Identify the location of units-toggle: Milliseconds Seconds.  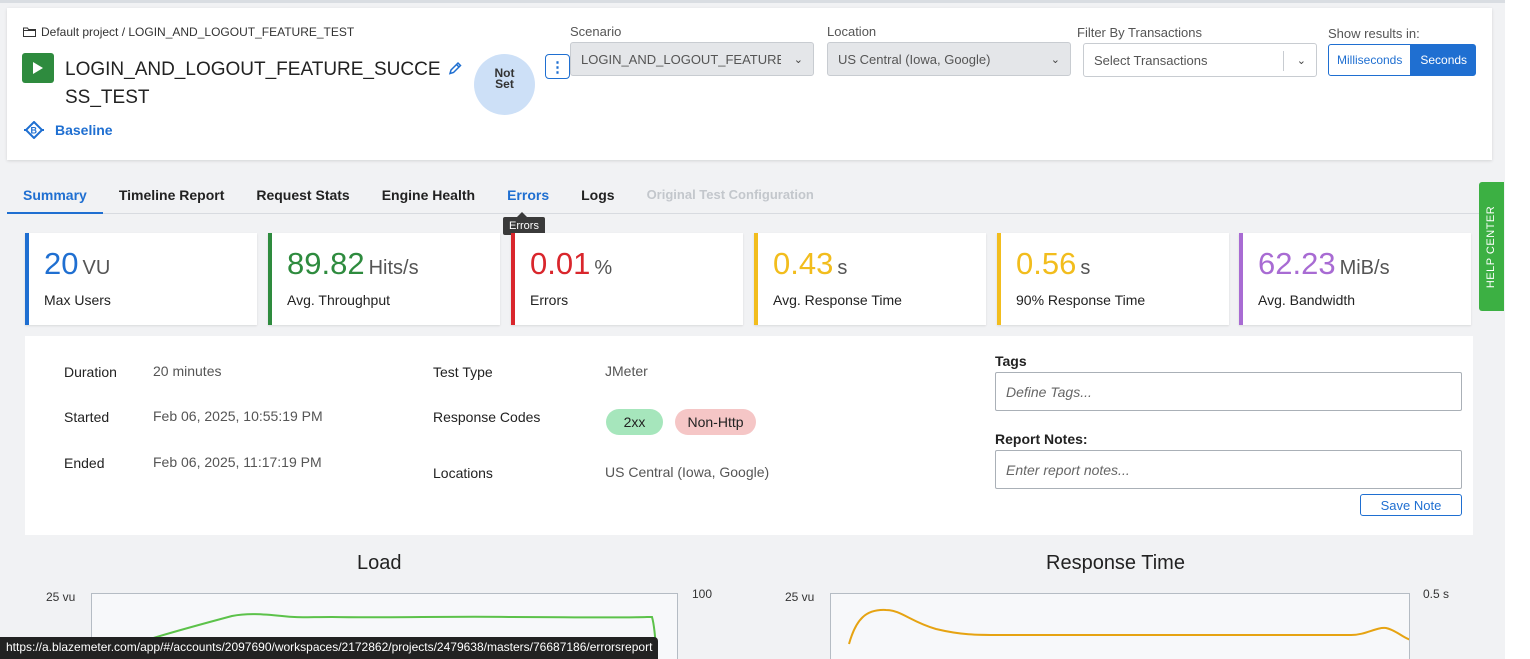
(1402, 60).